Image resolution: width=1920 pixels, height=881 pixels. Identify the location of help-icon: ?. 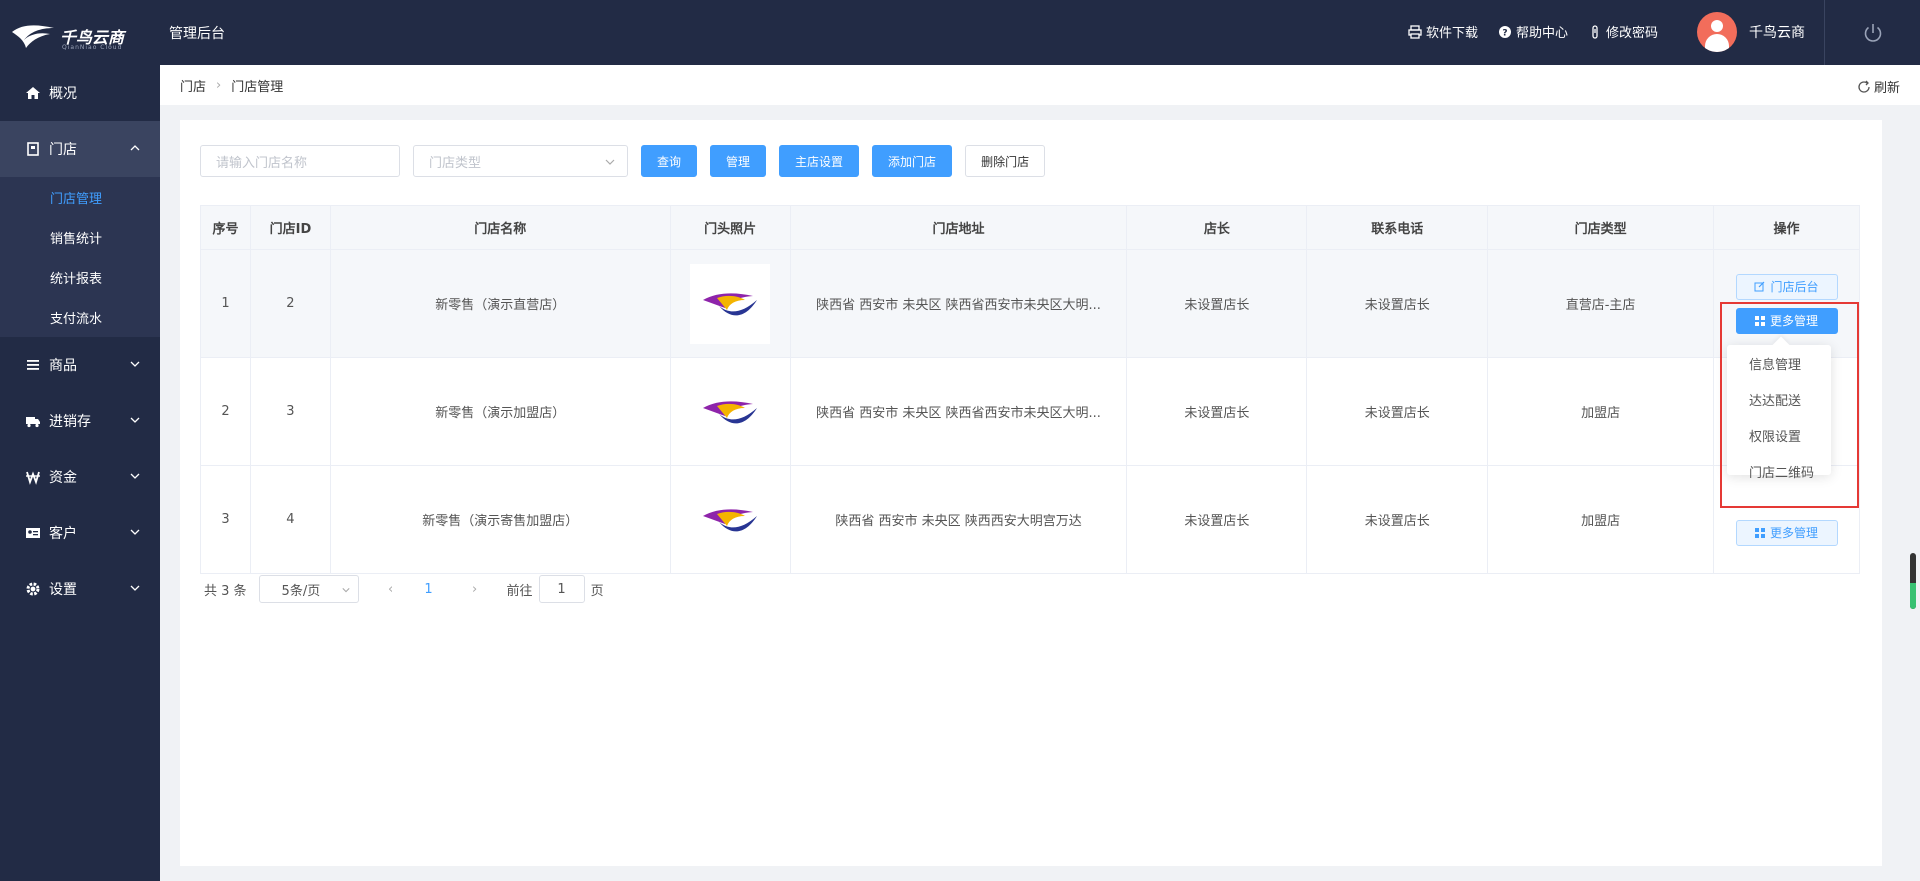
(1504, 31).